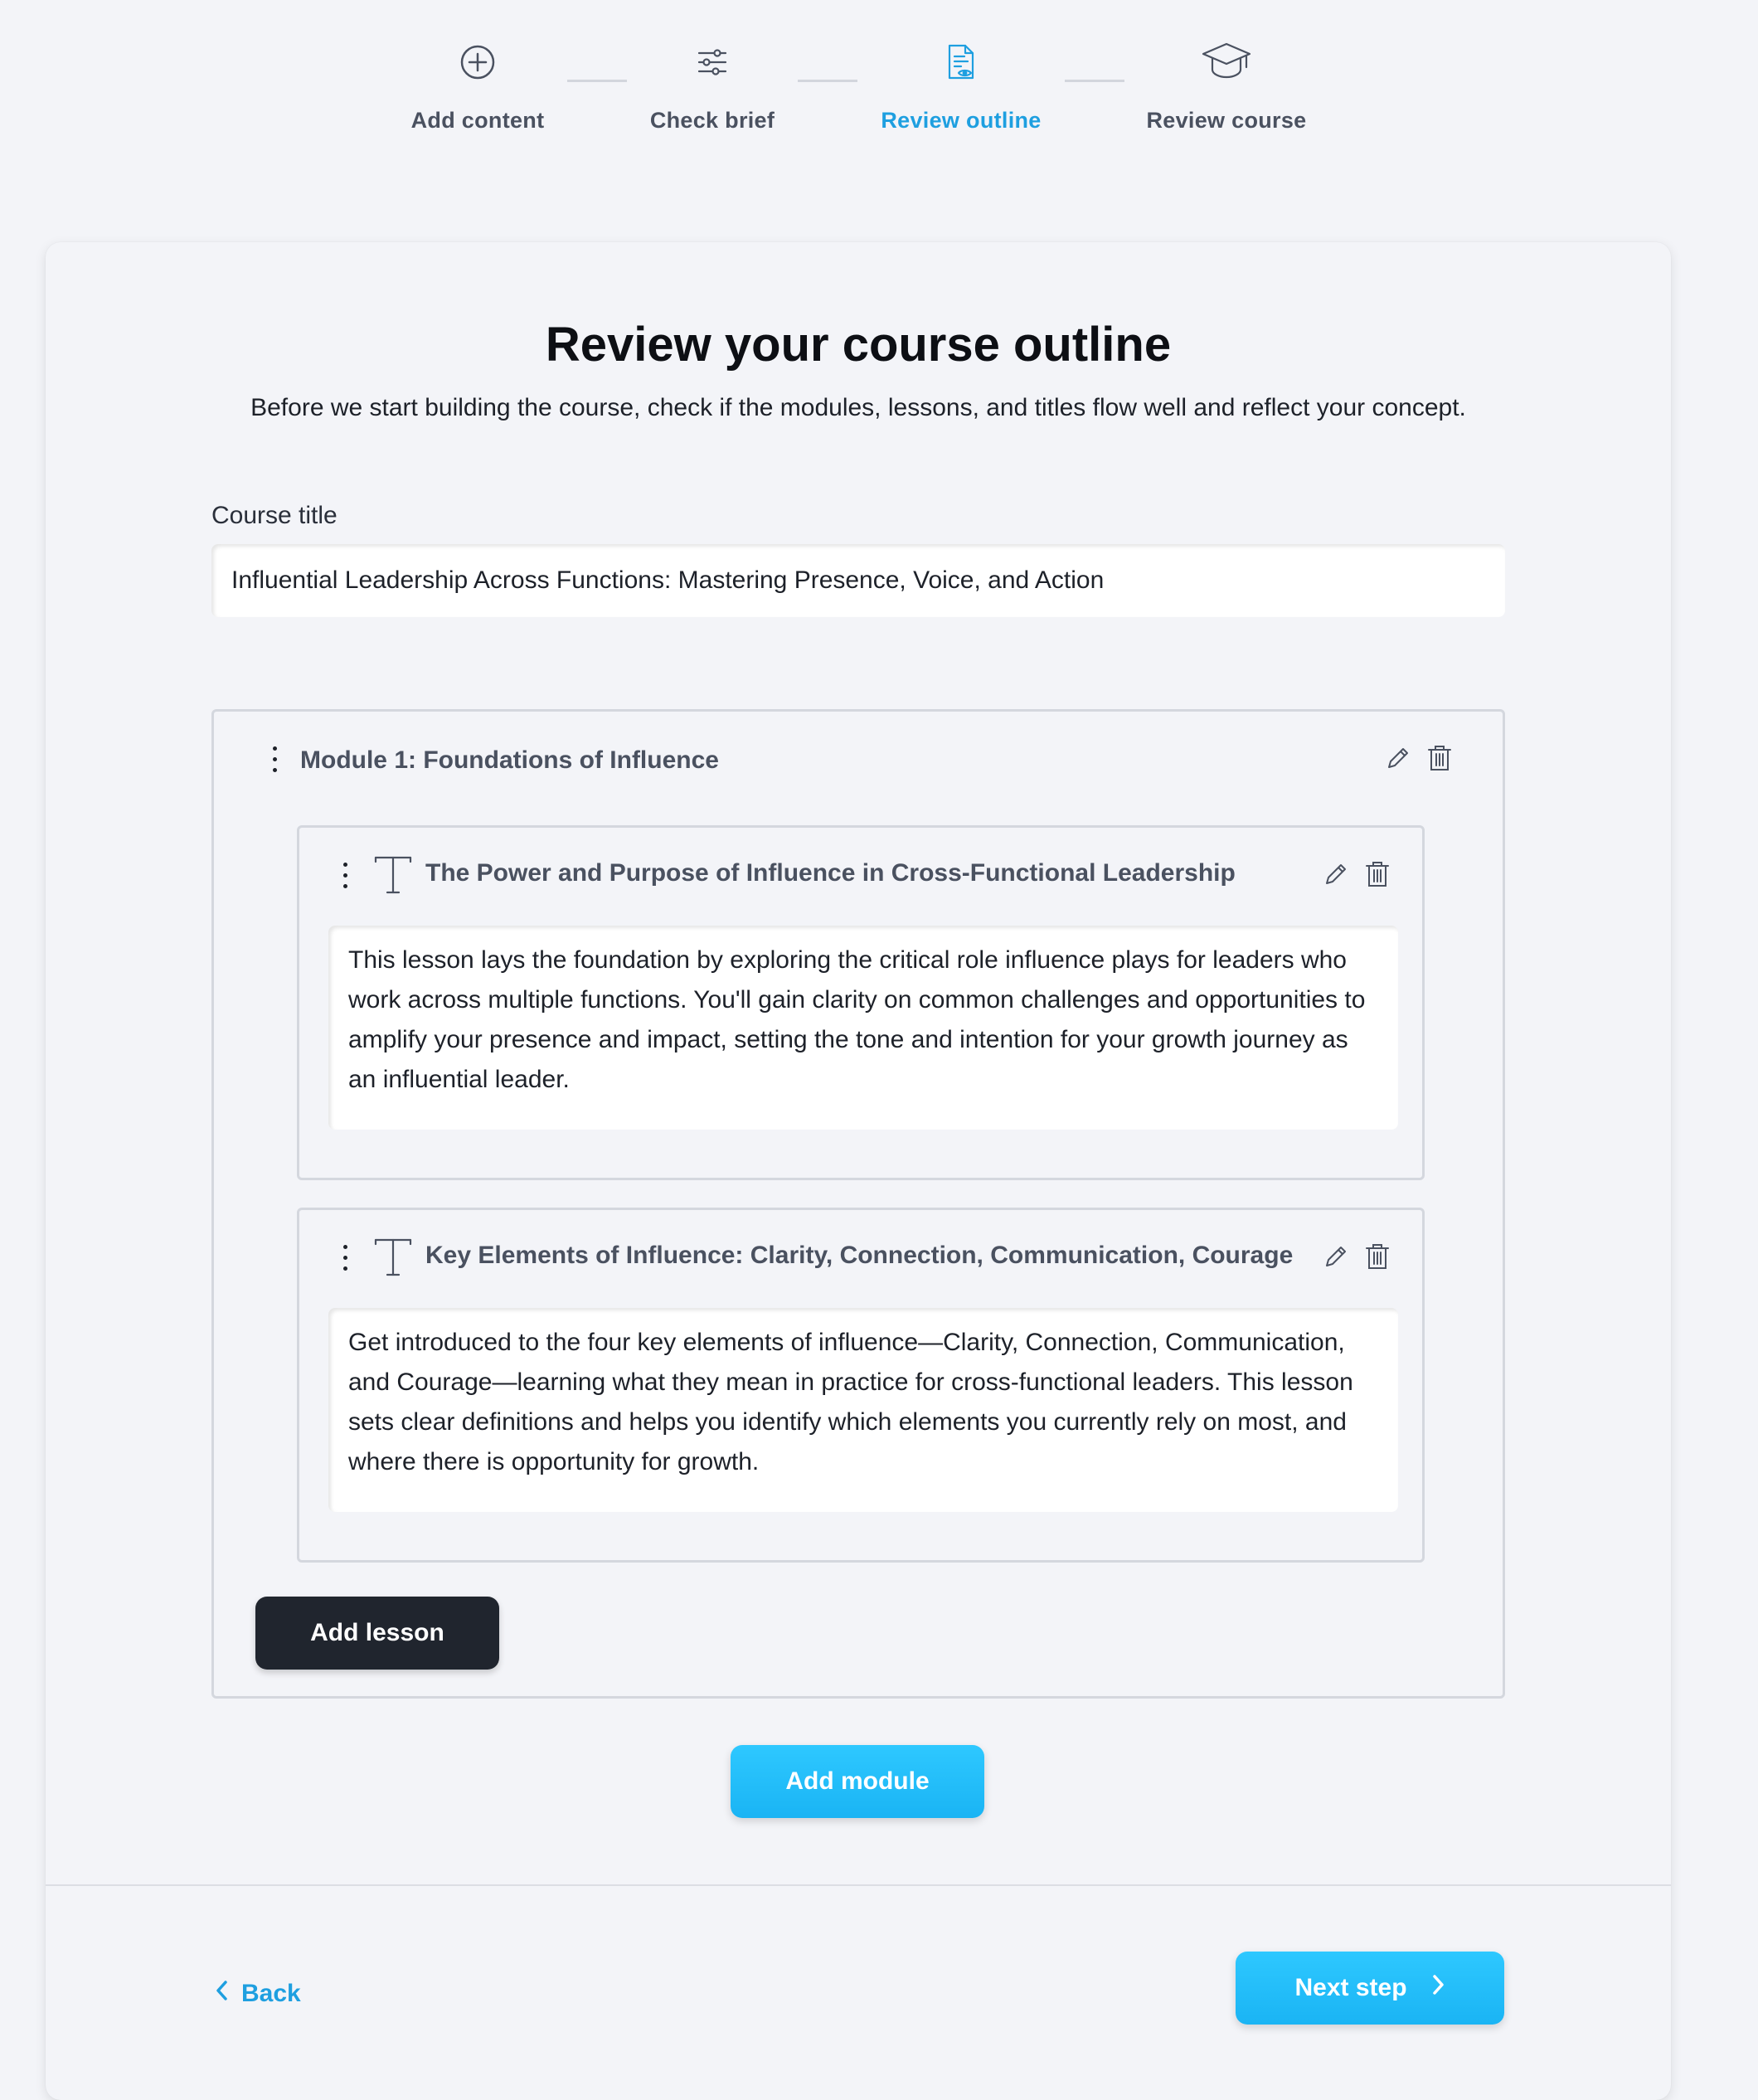  I want to click on back-button: Back, so click(258, 1994).